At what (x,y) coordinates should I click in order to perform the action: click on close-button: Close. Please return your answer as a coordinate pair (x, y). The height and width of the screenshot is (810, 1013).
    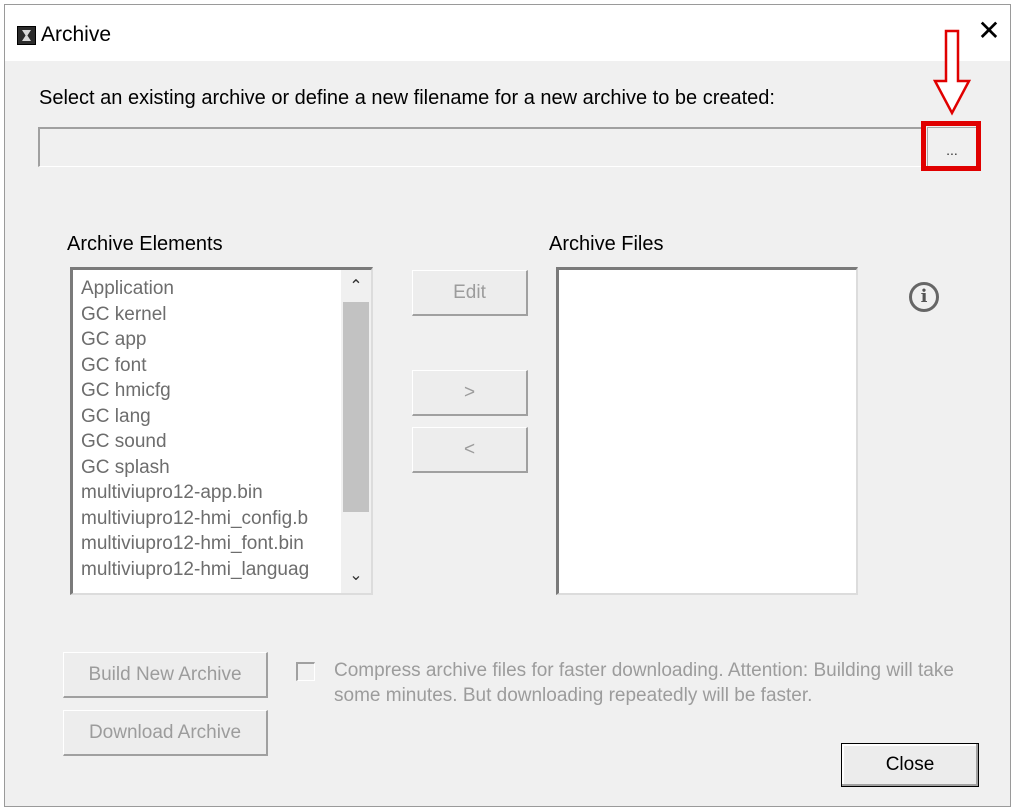
    Looking at the image, I should click on (910, 765).